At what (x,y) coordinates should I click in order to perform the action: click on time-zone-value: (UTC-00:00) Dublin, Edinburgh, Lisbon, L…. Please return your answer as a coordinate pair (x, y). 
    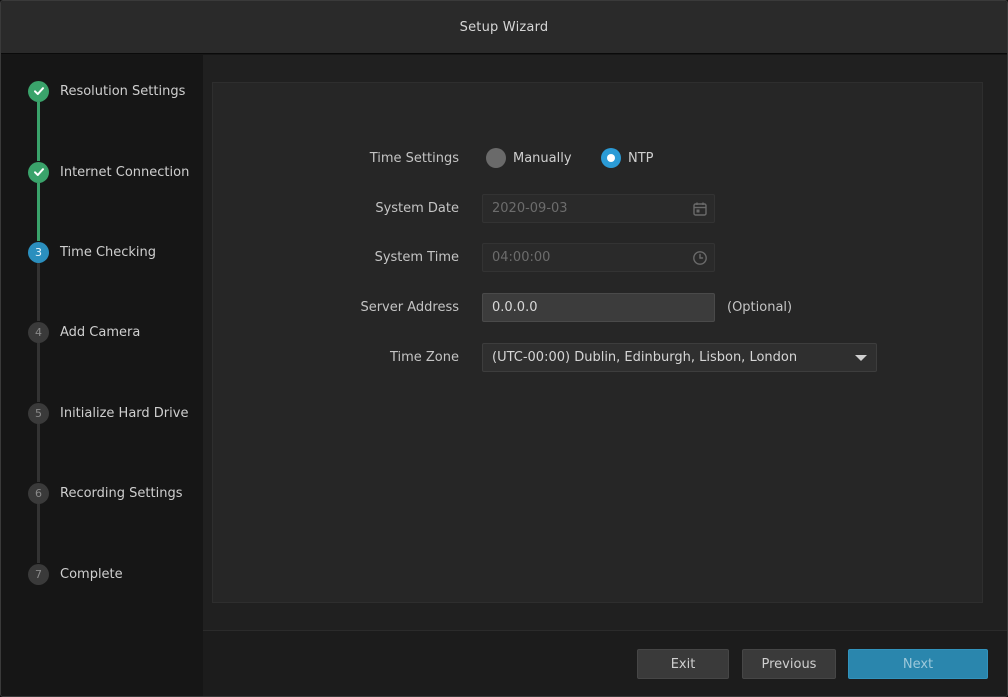
    Looking at the image, I should click on (644, 357).